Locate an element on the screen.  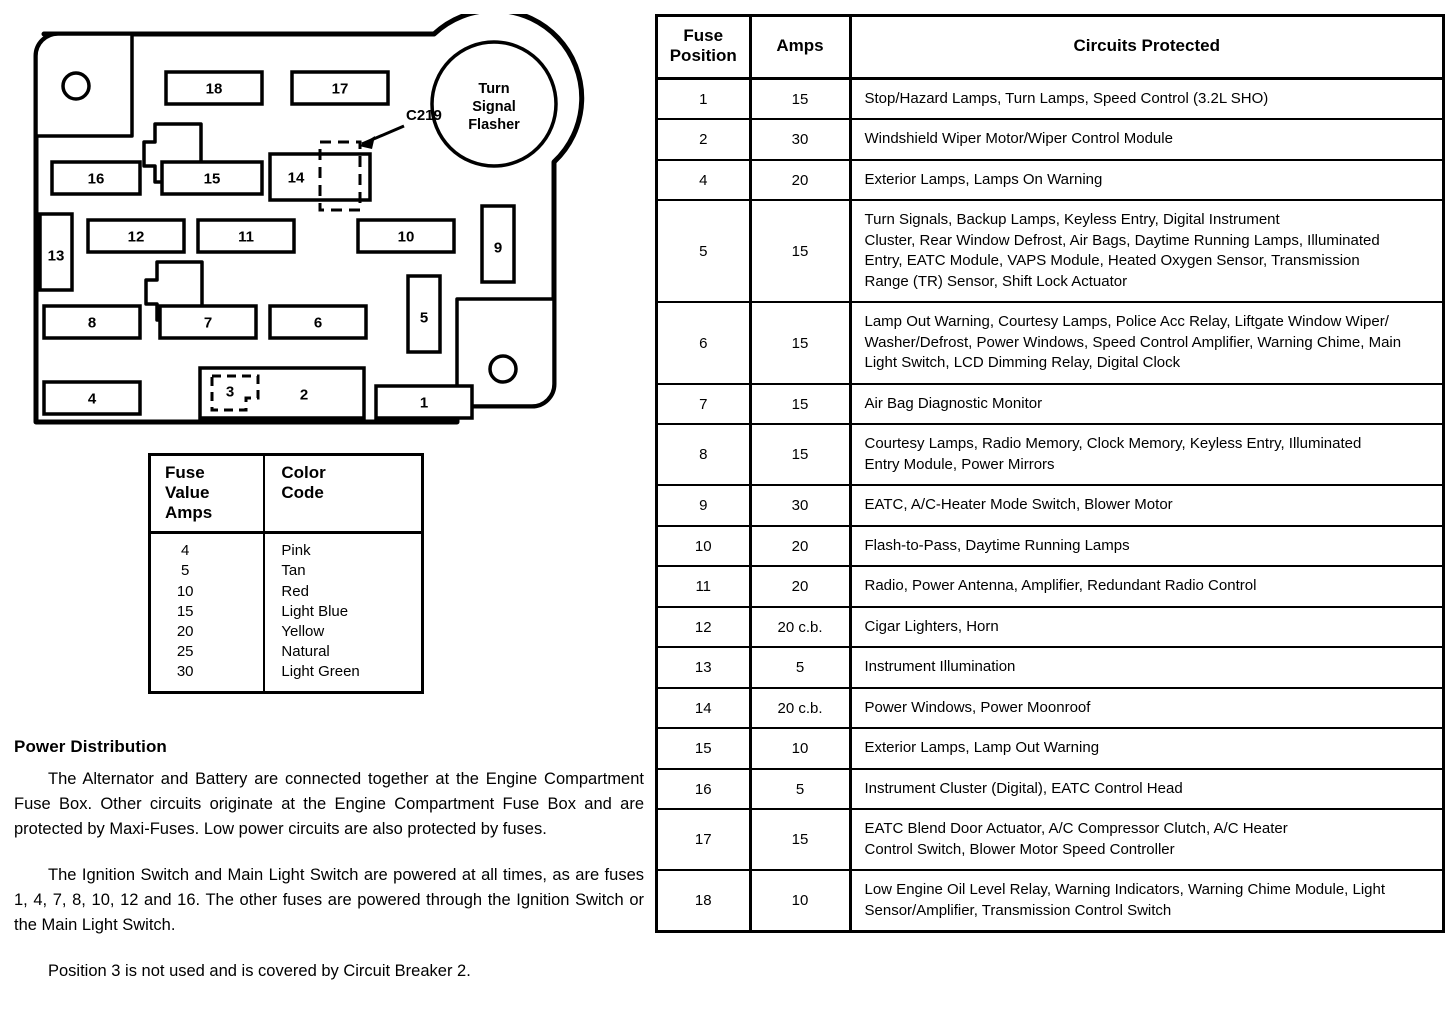
fuse-slot-1: 1 is located at coordinates (424, 402).